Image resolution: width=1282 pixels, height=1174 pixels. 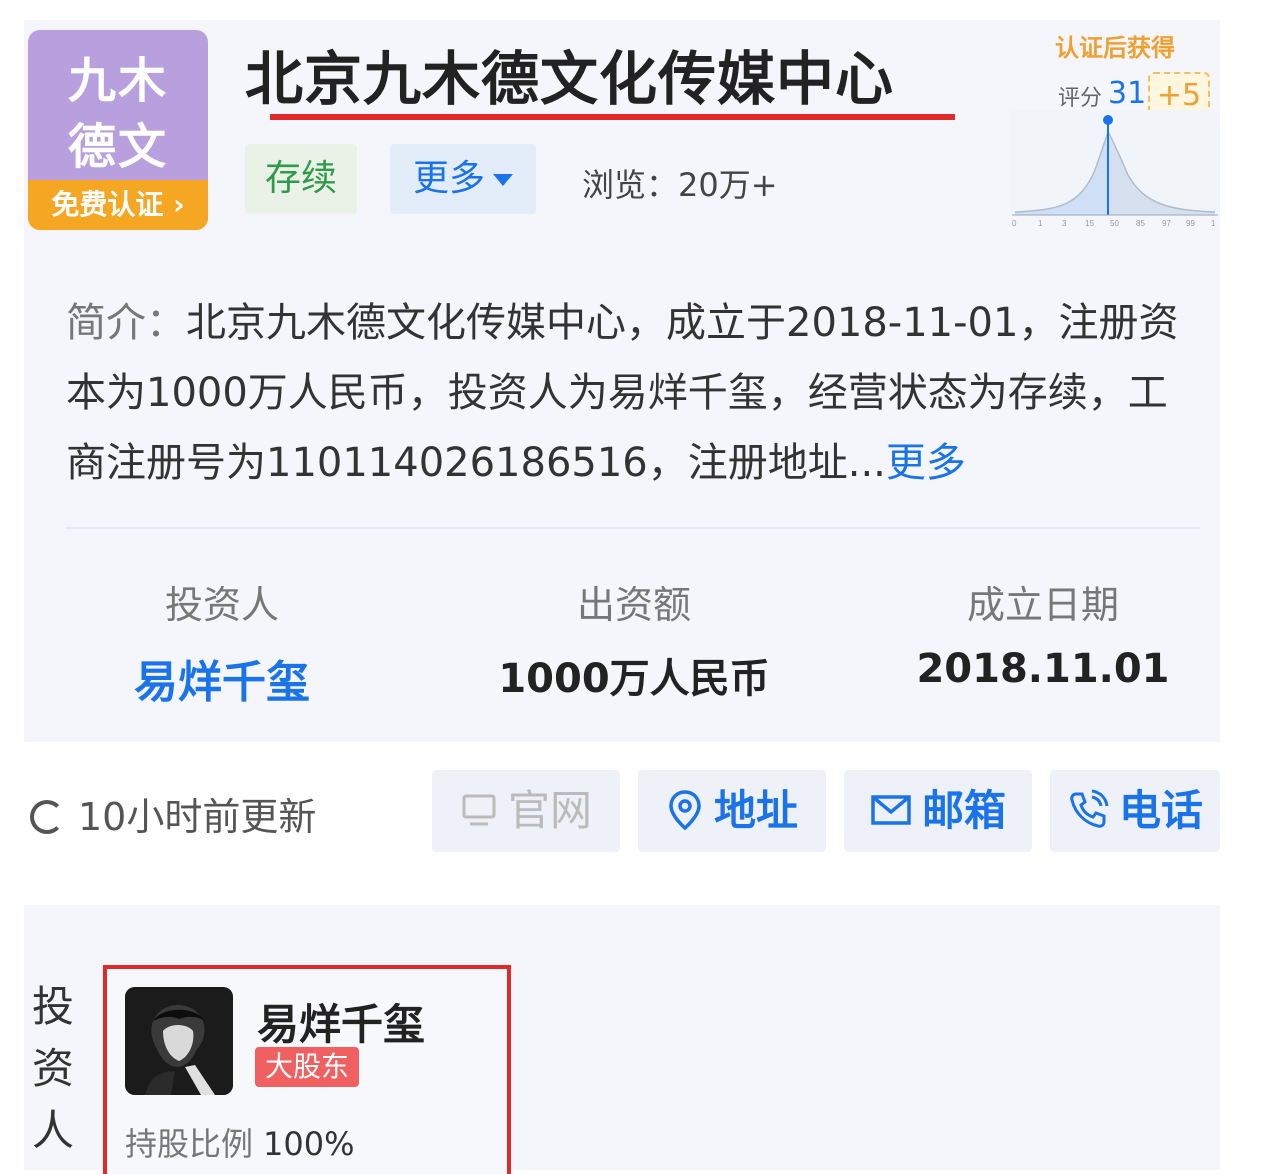 What do you see at coordinates (1114, 223) in the screenshot?
I see `svg-text: 50` at bounding box center [1114, 223].